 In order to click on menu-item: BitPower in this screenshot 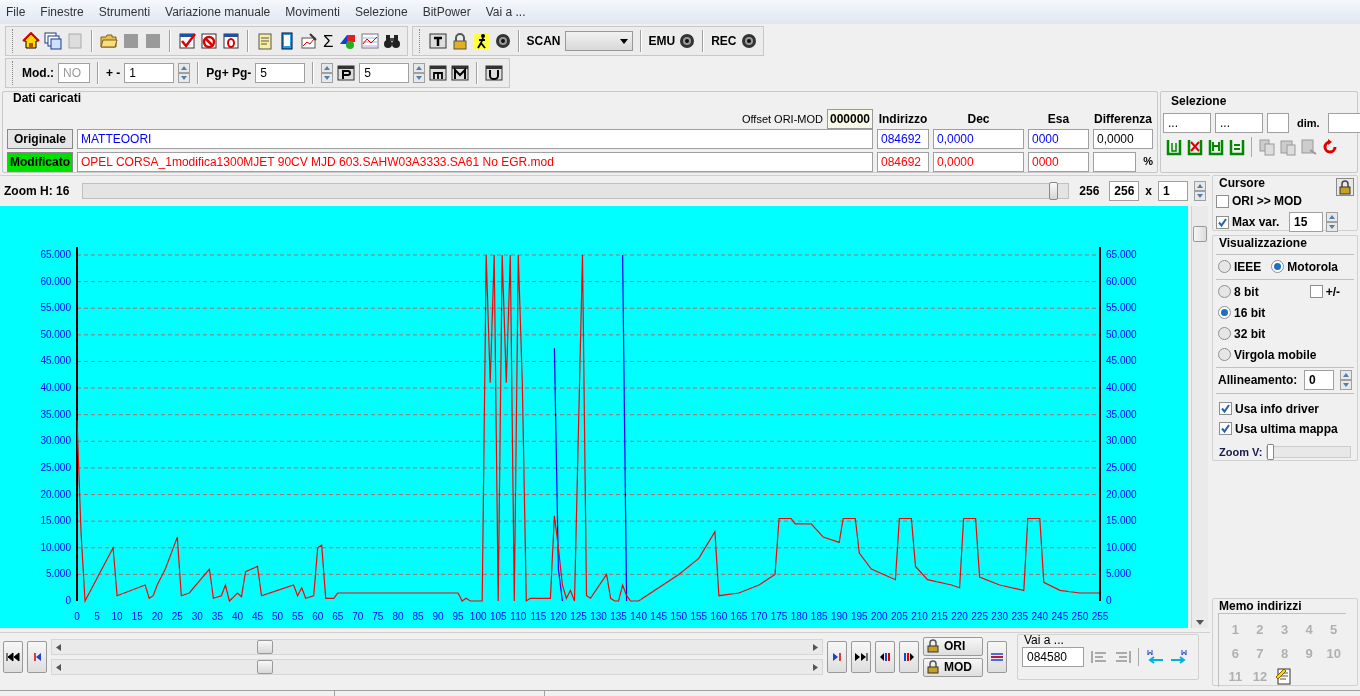, I will do `click(446, 12)`.